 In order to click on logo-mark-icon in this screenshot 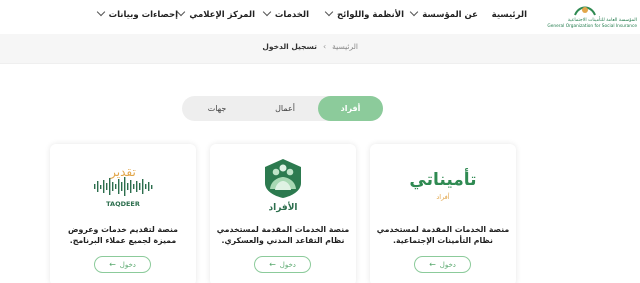, I will do `click(585, 11)`.